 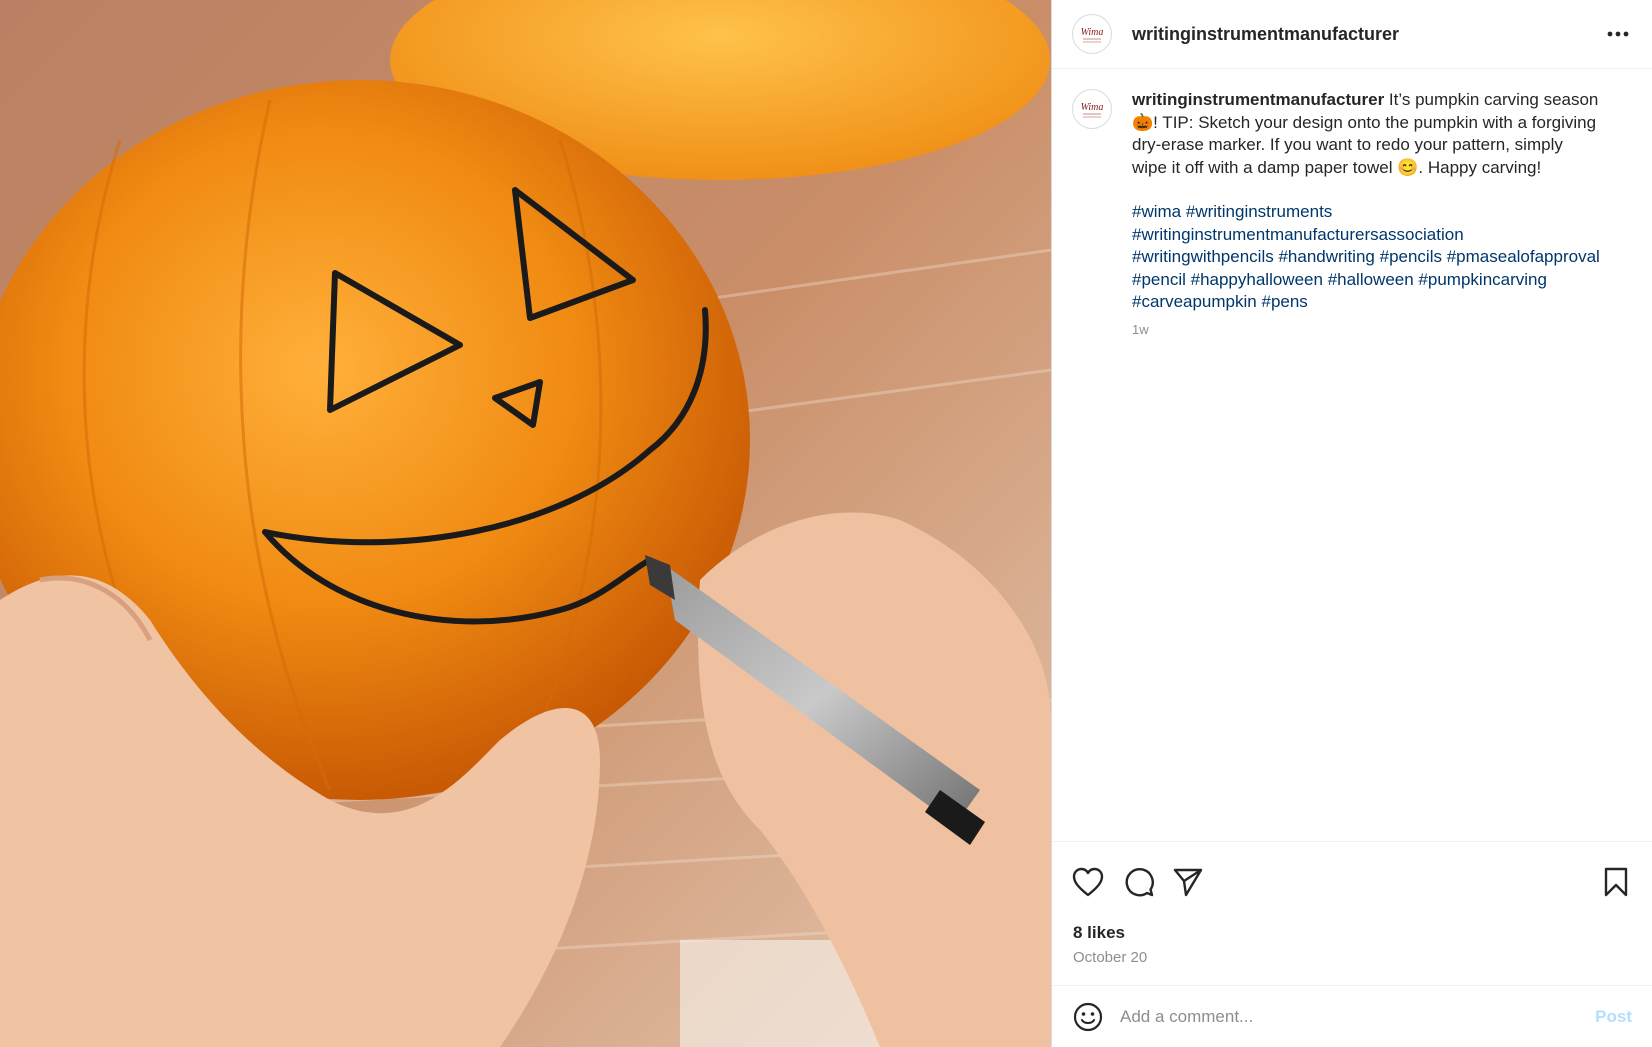 I want to click on avatar: Wima, so click(x=1092, y=34).